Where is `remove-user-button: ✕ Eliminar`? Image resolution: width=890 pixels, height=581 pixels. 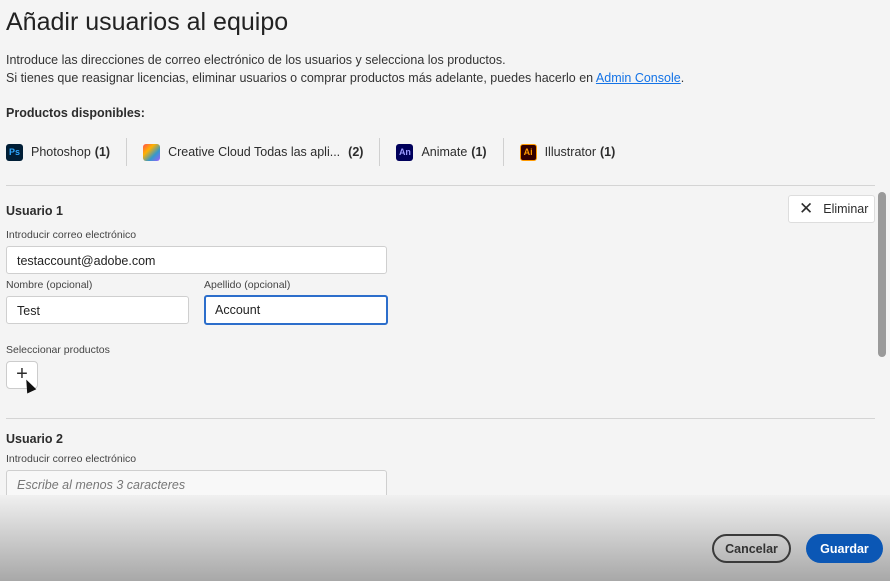
remove-user-button: ✕ Eliminar is located at coordinates (831, 209).